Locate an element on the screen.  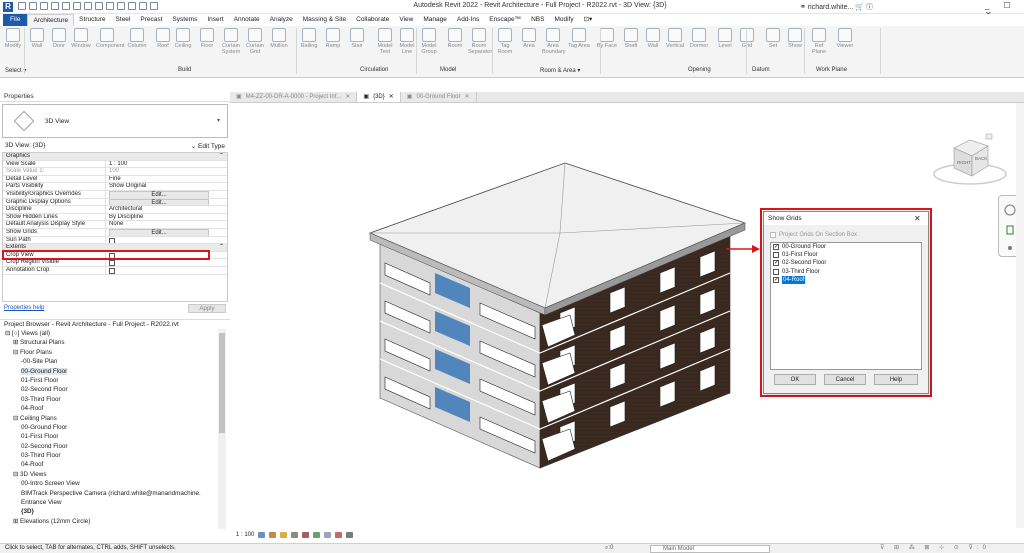
ribbon-button: Model Line is located at coordinates (407, 41).